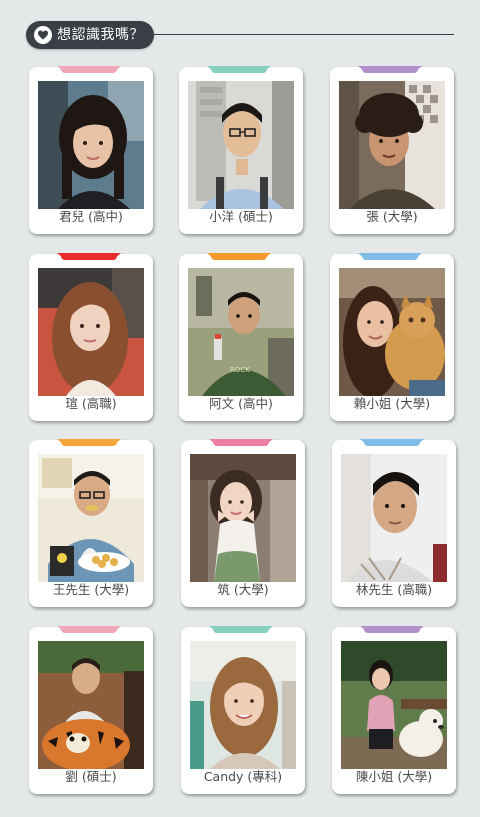 This screenshot has width=480, height=817. Describe the element at coordinates (91, 776) in the screenshot. I see `profile-name: 劉 (碩士)` at that location.